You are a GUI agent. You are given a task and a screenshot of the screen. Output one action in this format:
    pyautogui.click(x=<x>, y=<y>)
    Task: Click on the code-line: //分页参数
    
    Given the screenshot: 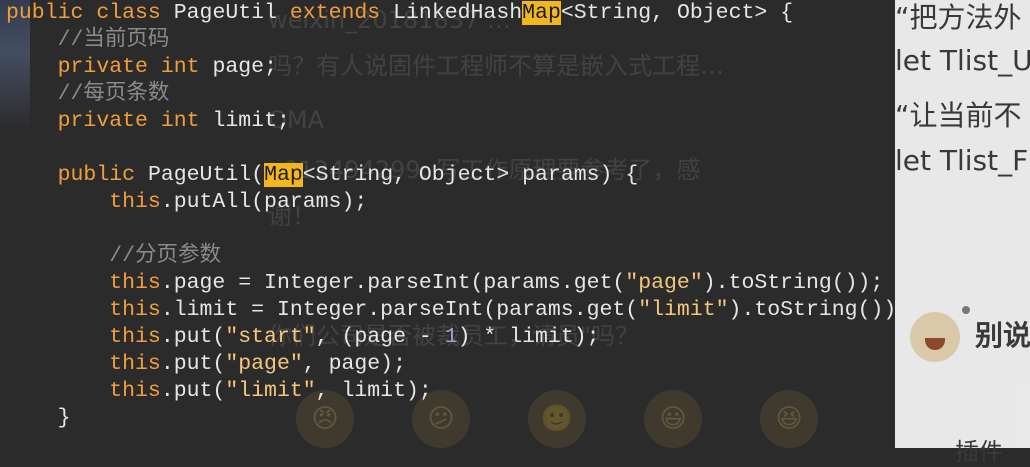 What is the action you would take?
    pyautogui.click(x=165, y=256)
    